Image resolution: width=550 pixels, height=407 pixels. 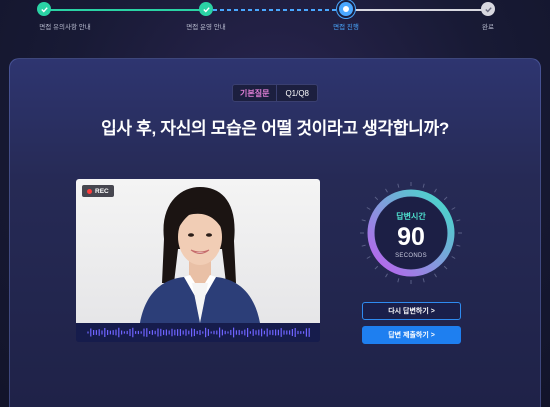 What do you see at coordinates (411, 256) in the screenshot?
I see `timer-unit: SECONDS` at bounding box center [411, 256].